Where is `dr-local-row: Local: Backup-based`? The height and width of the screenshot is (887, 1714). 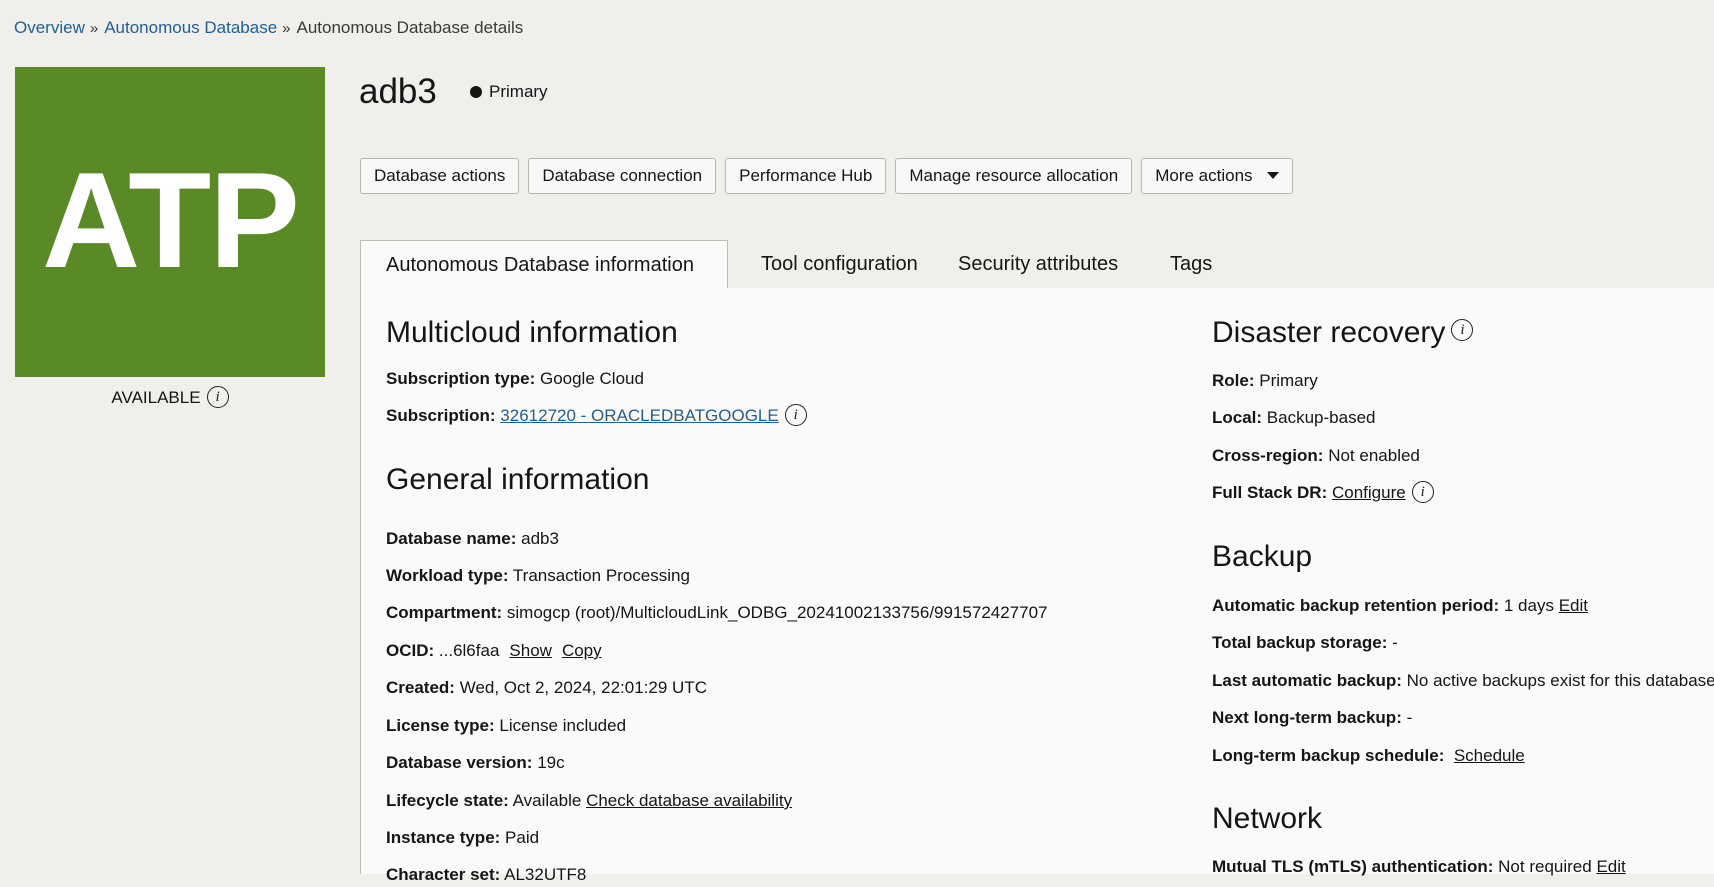
dr-local-row: Local: Backup-based is located at coordinates (1293, 418).